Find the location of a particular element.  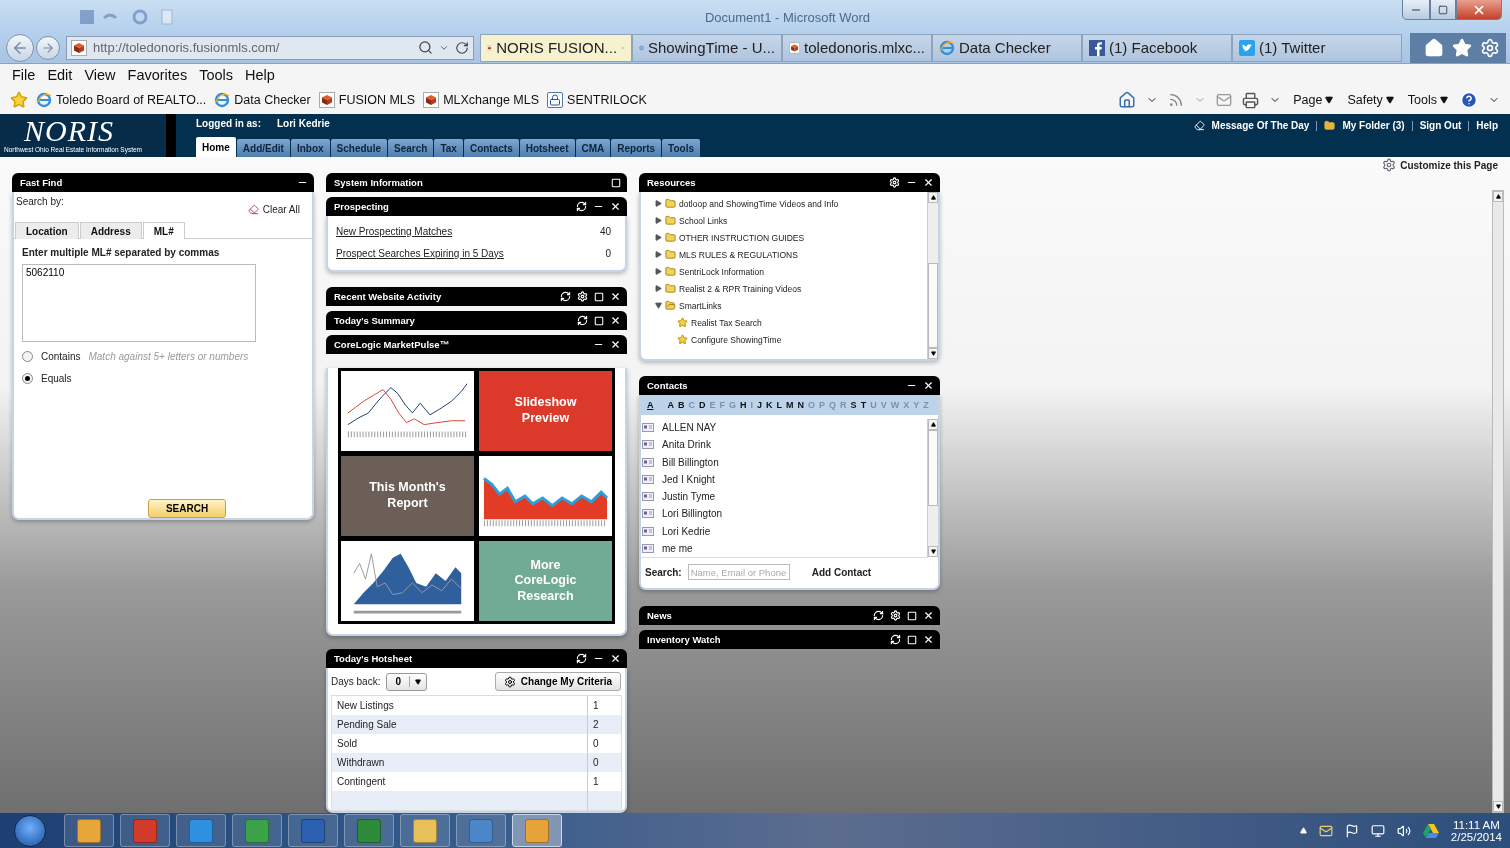

contact-name: Lori Kedrie is located at coordinates (686, 531).